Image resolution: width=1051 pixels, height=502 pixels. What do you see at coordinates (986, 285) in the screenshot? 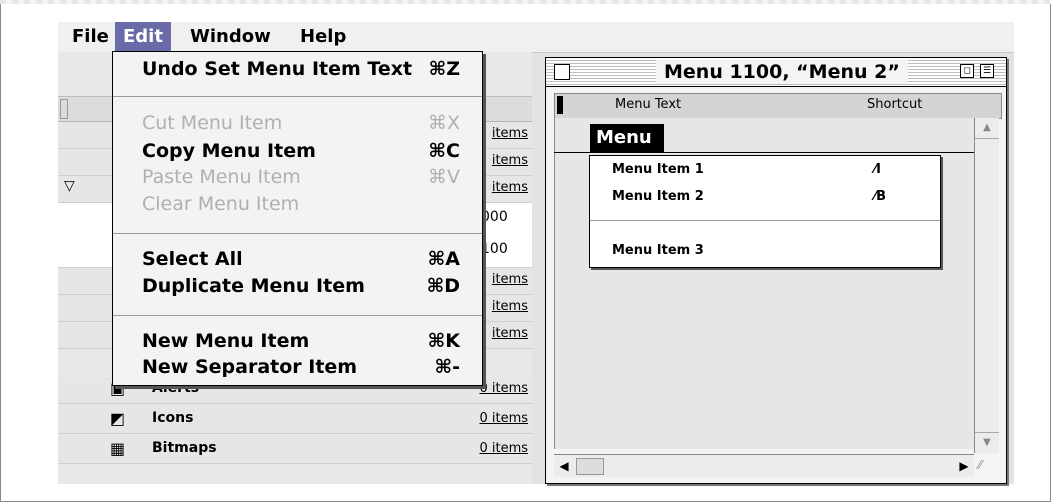
I see `vertical-scrollbar: ▲ ▼` at bounding box center [986, 285].